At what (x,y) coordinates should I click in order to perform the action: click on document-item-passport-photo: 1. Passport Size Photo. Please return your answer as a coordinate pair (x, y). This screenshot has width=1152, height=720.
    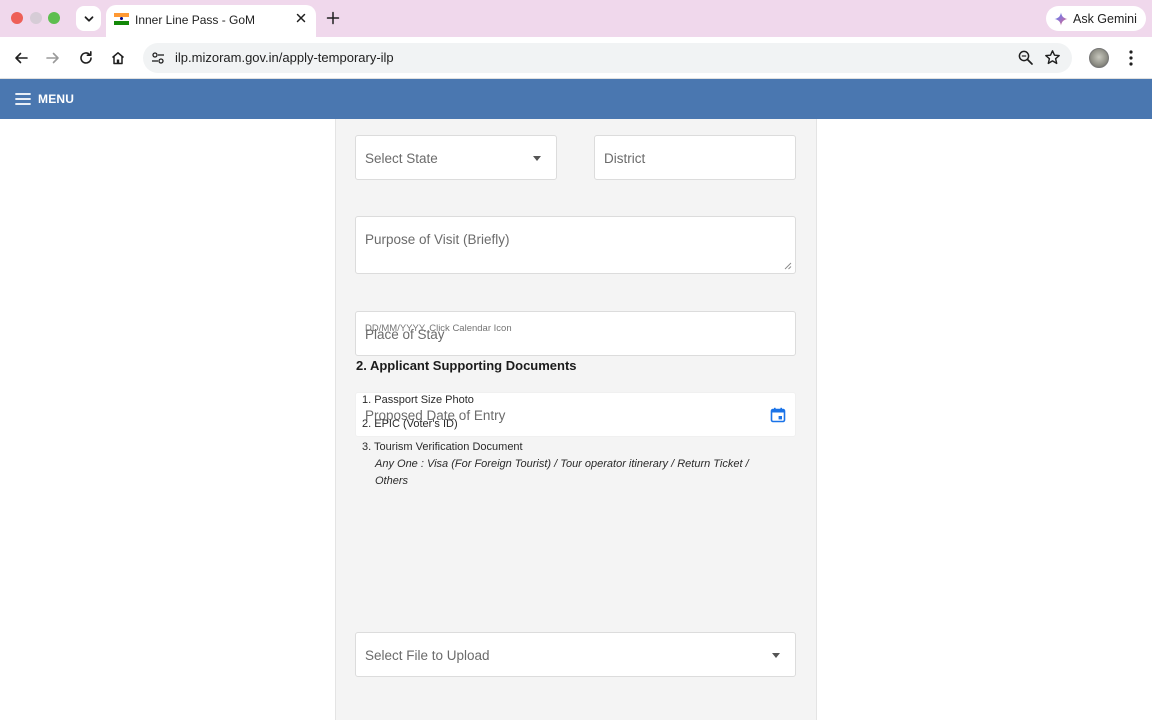
    Looking at the image, I should click on (418, 400).